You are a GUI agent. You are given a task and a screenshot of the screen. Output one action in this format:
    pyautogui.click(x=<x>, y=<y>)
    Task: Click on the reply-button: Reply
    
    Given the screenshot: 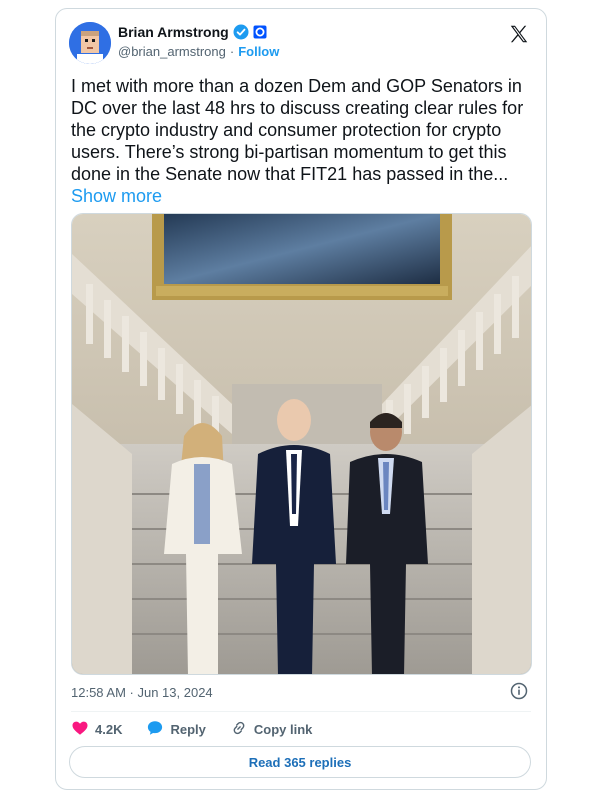 What is the action you would take?
    pyautogui.click(x=176, y=729)
    